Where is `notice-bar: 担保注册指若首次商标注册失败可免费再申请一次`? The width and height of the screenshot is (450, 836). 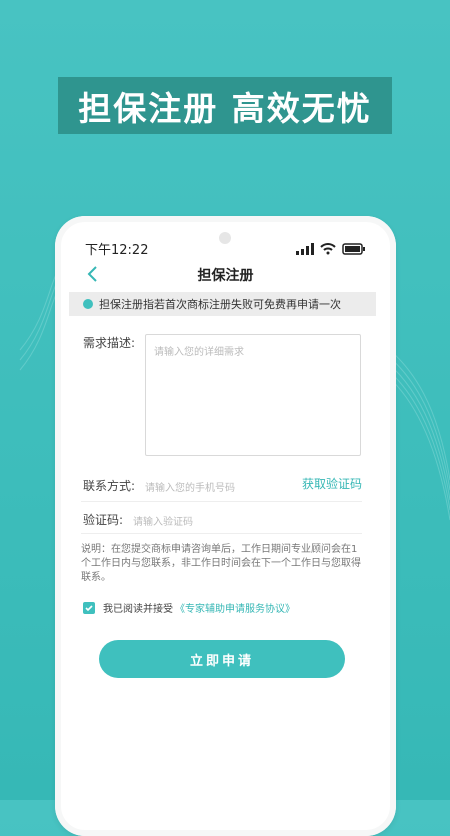 notice-bar: 担保注册指若首次商标注册失败可免费再申请一次 is located at coordinates (222, 304).